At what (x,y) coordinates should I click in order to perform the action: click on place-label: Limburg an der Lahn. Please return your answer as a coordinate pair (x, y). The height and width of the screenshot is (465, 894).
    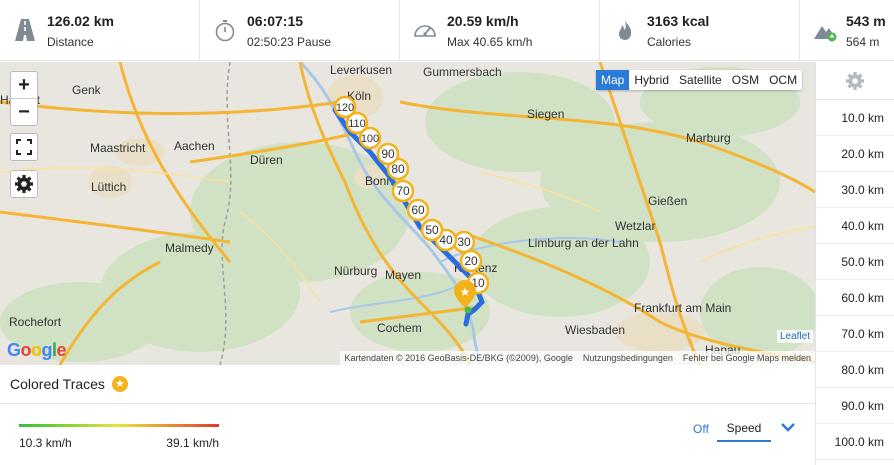
    Looking at the image, I should click on (583, 243).